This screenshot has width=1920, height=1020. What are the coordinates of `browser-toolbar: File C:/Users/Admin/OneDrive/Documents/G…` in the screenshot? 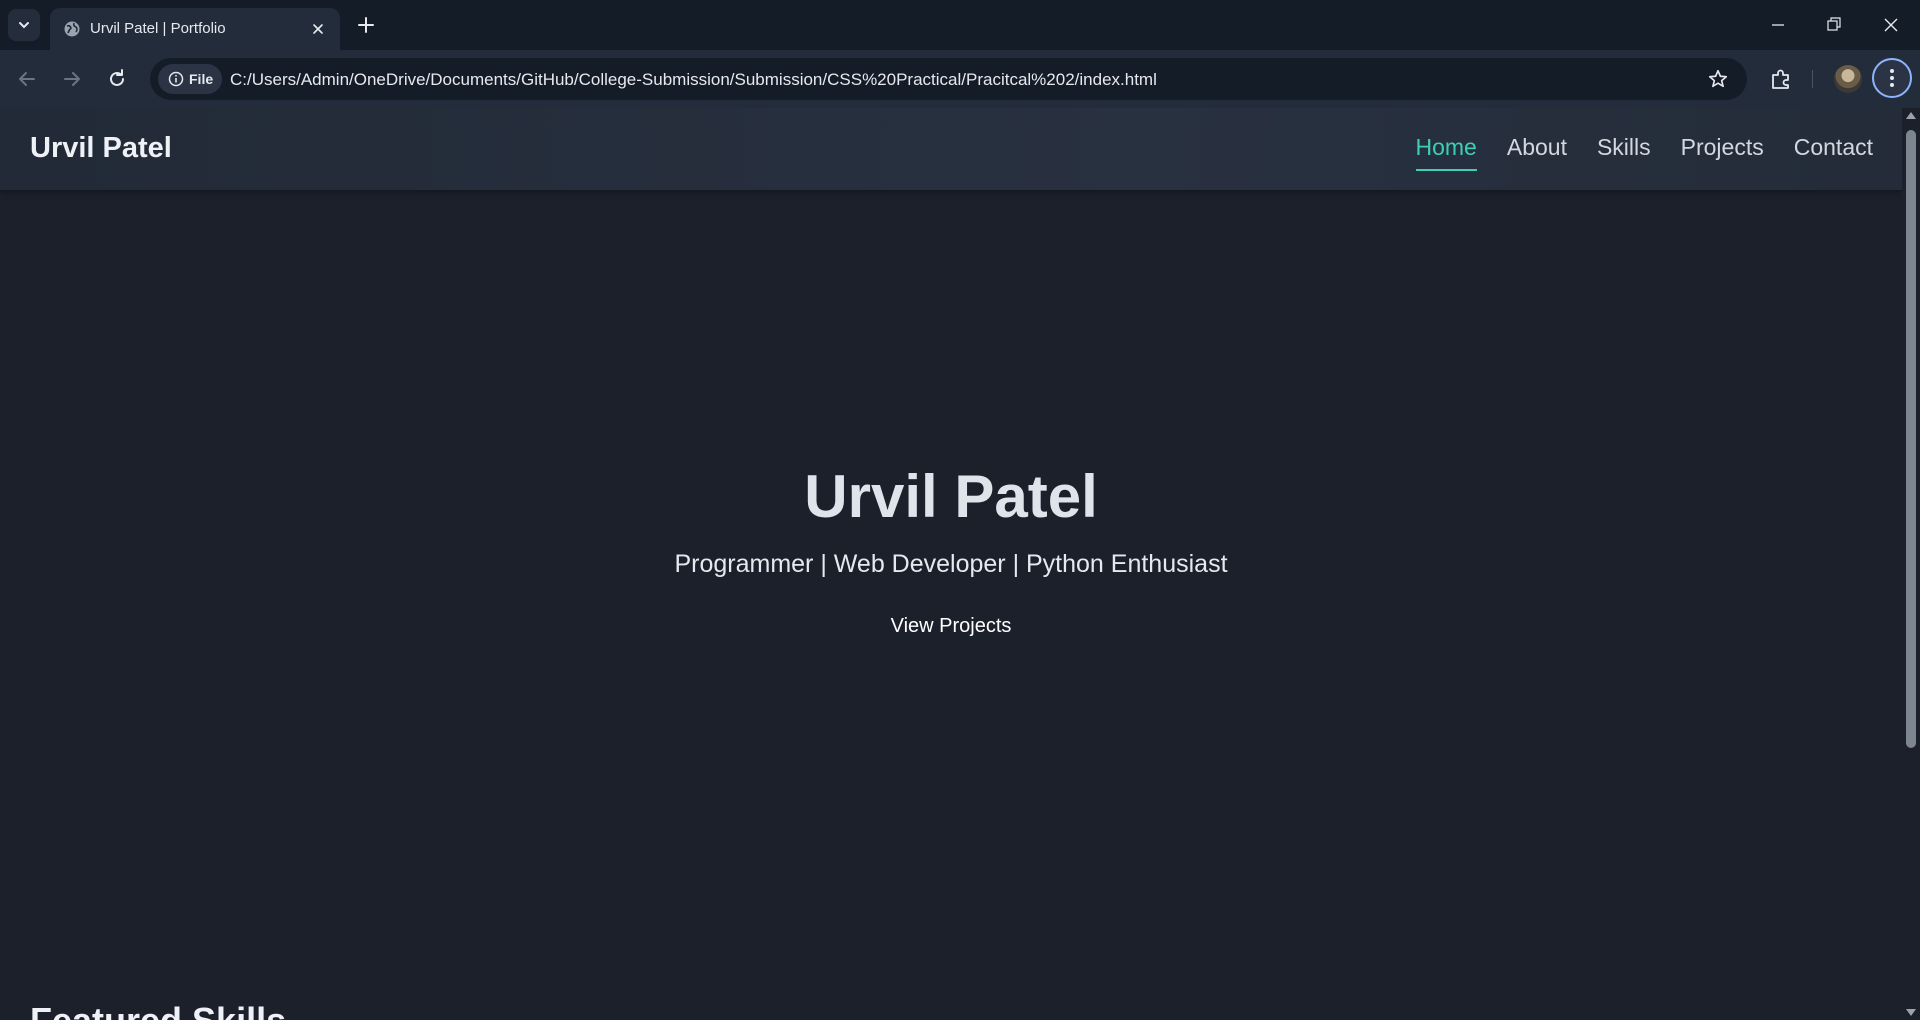 It's located at (960, 79).